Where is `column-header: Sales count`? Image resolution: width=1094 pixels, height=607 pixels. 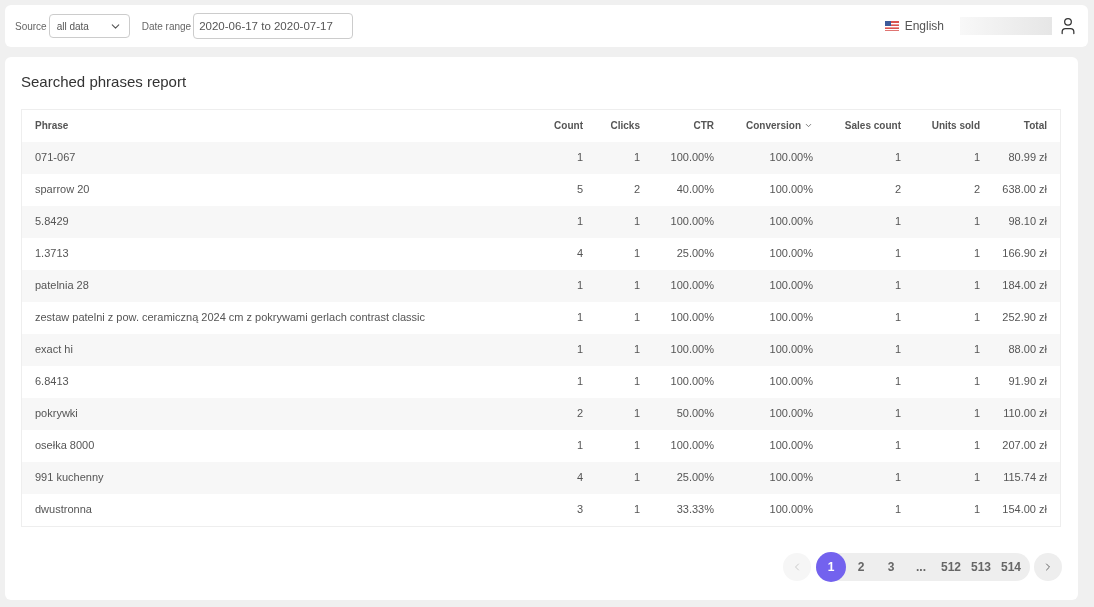 column-header: Sales count is located at coordinates (857, 125).